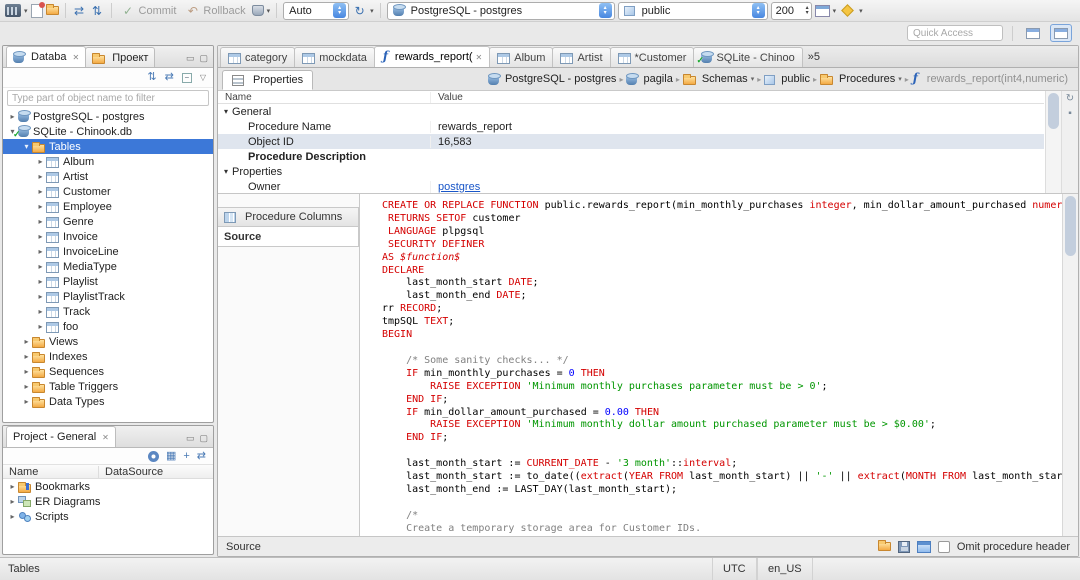  I want to click on tree-item-artist: ▸ Artist, so click(108, 176).